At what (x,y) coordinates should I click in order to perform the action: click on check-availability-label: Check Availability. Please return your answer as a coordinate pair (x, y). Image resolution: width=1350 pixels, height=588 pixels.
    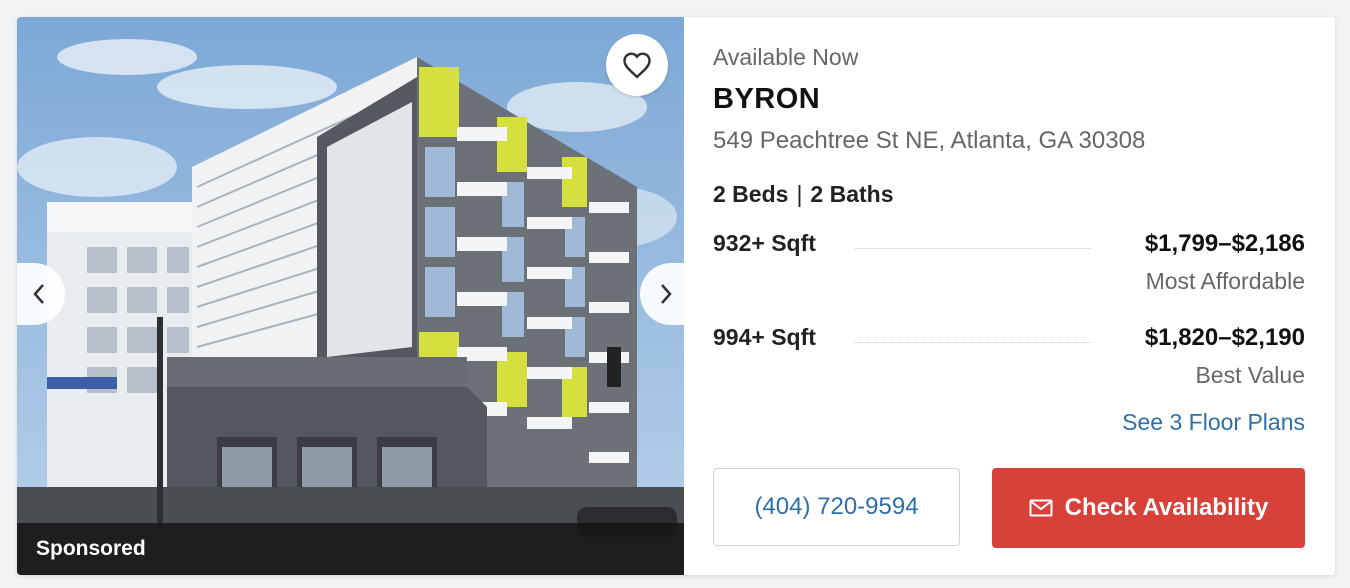
    Looking at the image, I should click on (1166, 507).